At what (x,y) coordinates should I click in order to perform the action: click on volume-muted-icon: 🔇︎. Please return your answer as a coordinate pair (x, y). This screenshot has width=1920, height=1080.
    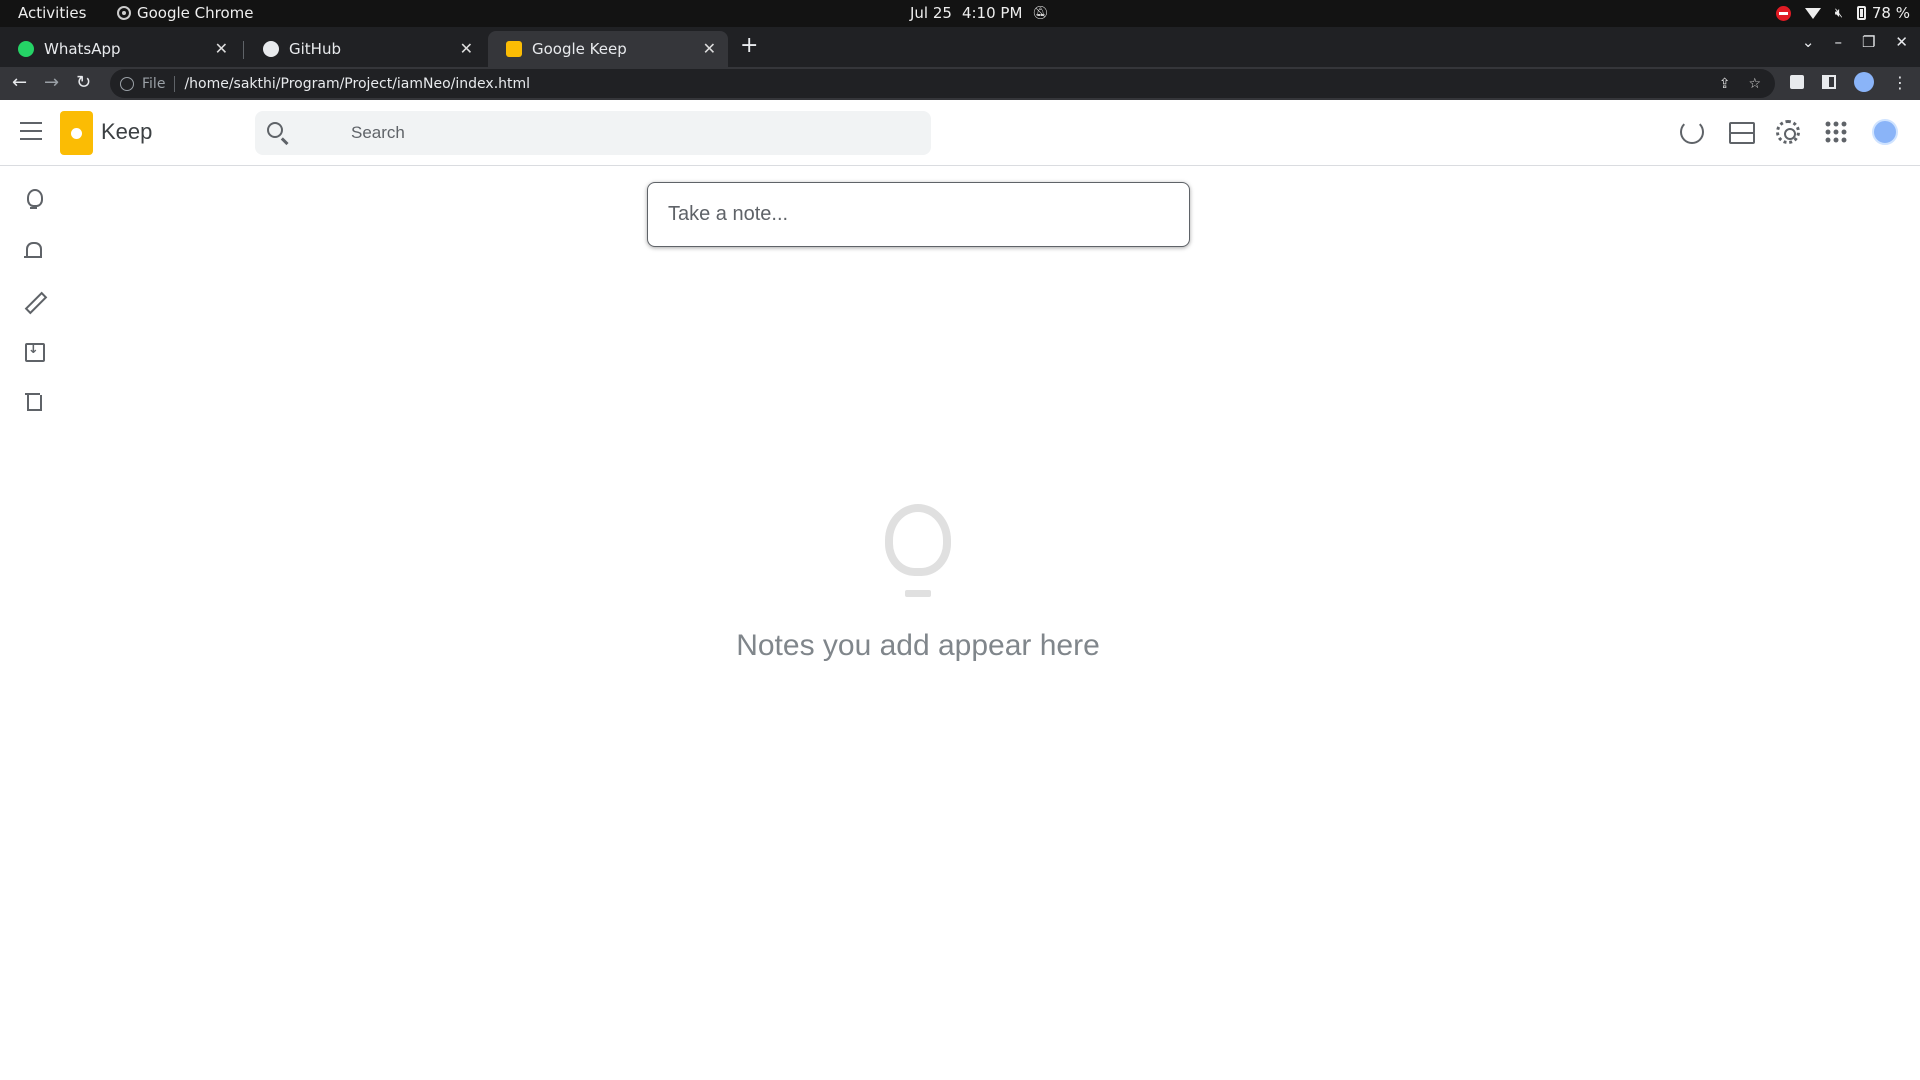
    Looking at the image, I should click on (1838, 13).